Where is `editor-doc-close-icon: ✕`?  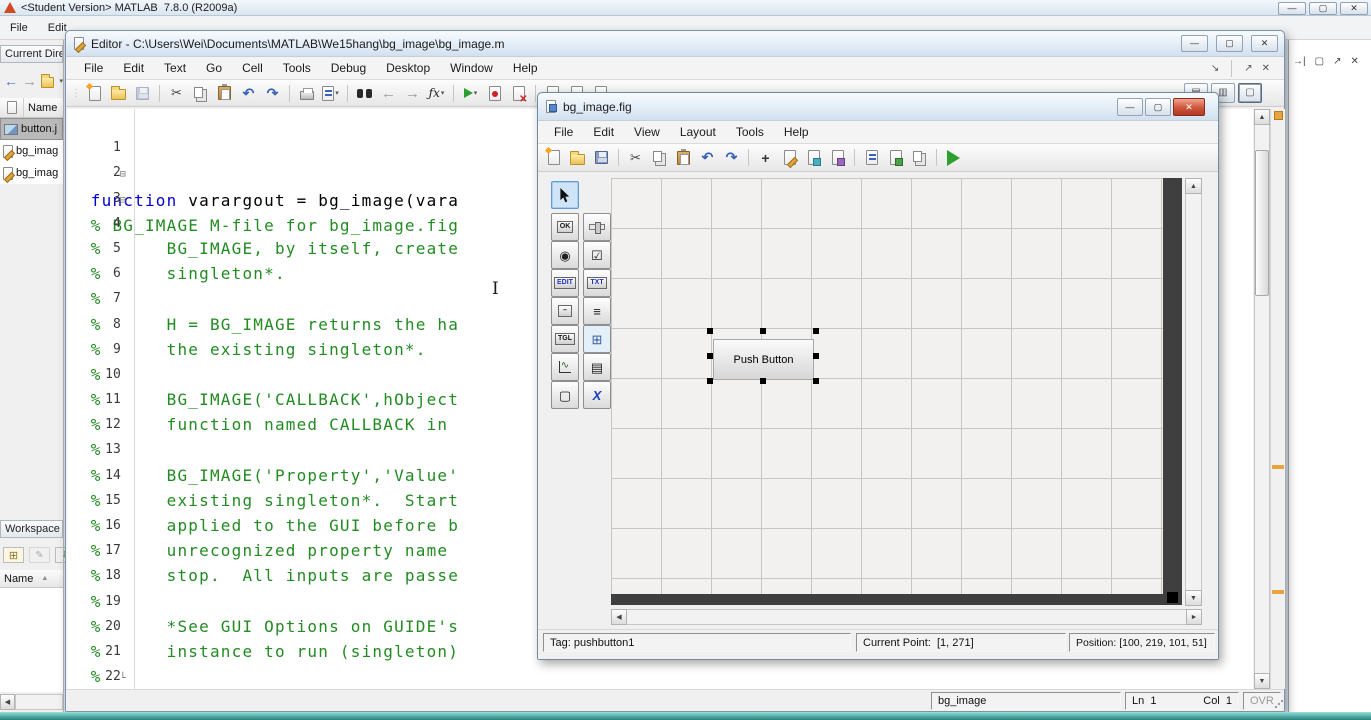 editor-doc-close-icon: ✕ is located at coordinates (1266, 68).